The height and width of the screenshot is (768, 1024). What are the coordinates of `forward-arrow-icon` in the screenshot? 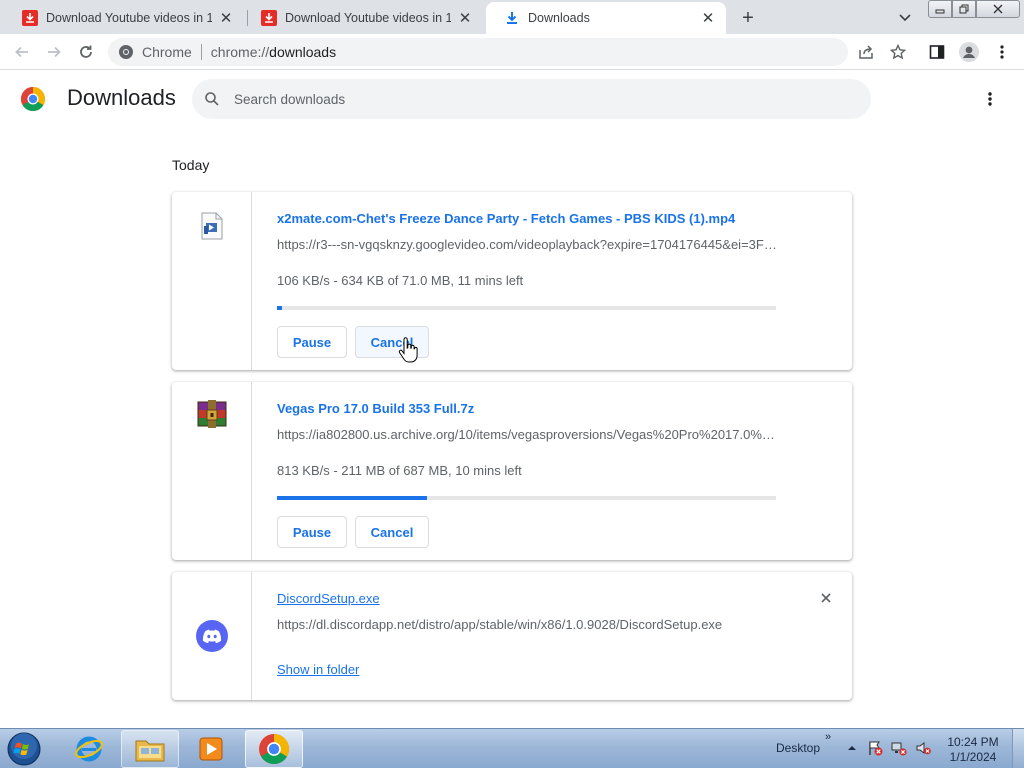 It's located at (54, 52).